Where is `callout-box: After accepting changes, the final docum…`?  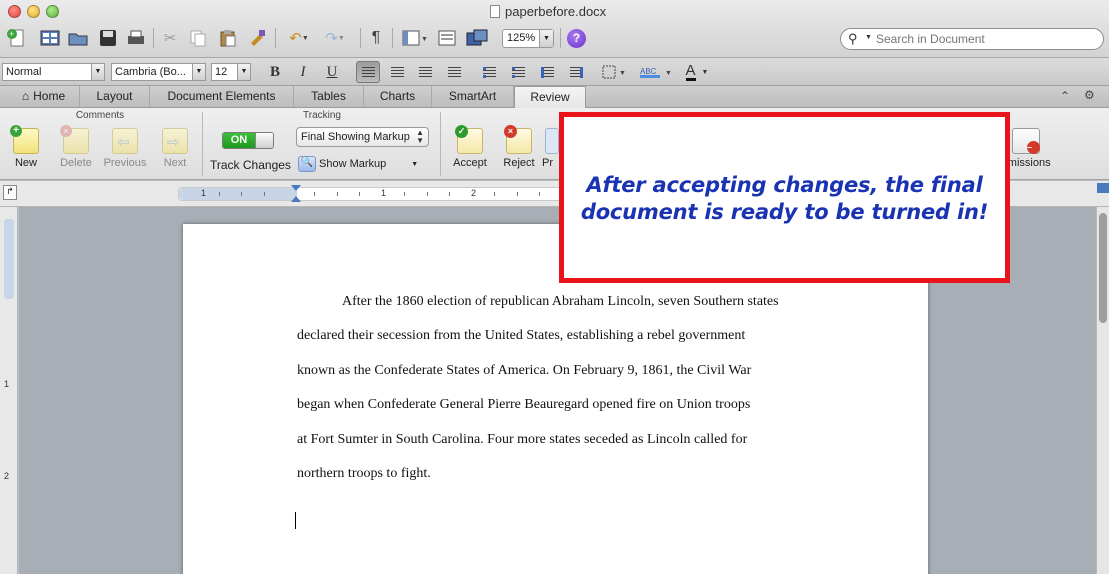
callout-box: After accepting changes, the final docum… is located at coordinates (784, 197).